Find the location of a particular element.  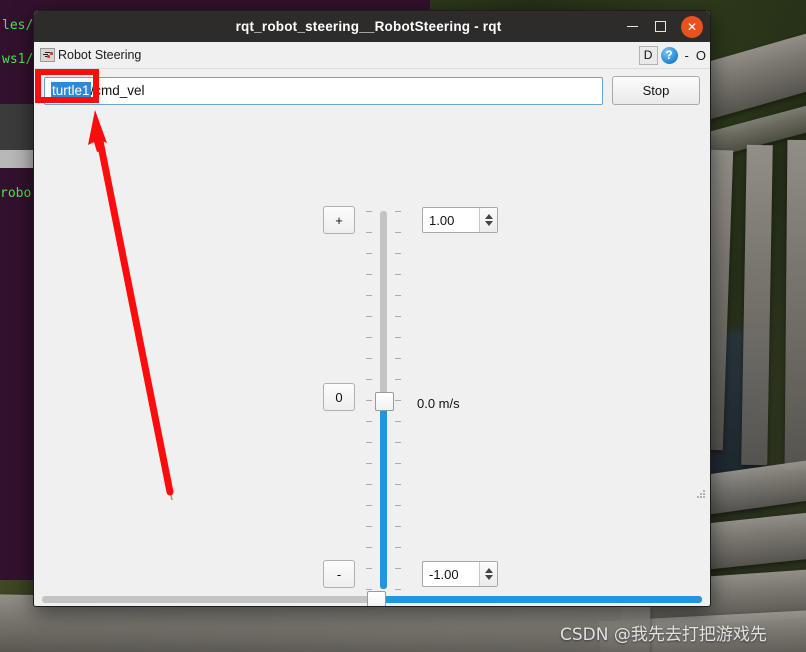

maximize-icon is located at coordinates (660, 27).